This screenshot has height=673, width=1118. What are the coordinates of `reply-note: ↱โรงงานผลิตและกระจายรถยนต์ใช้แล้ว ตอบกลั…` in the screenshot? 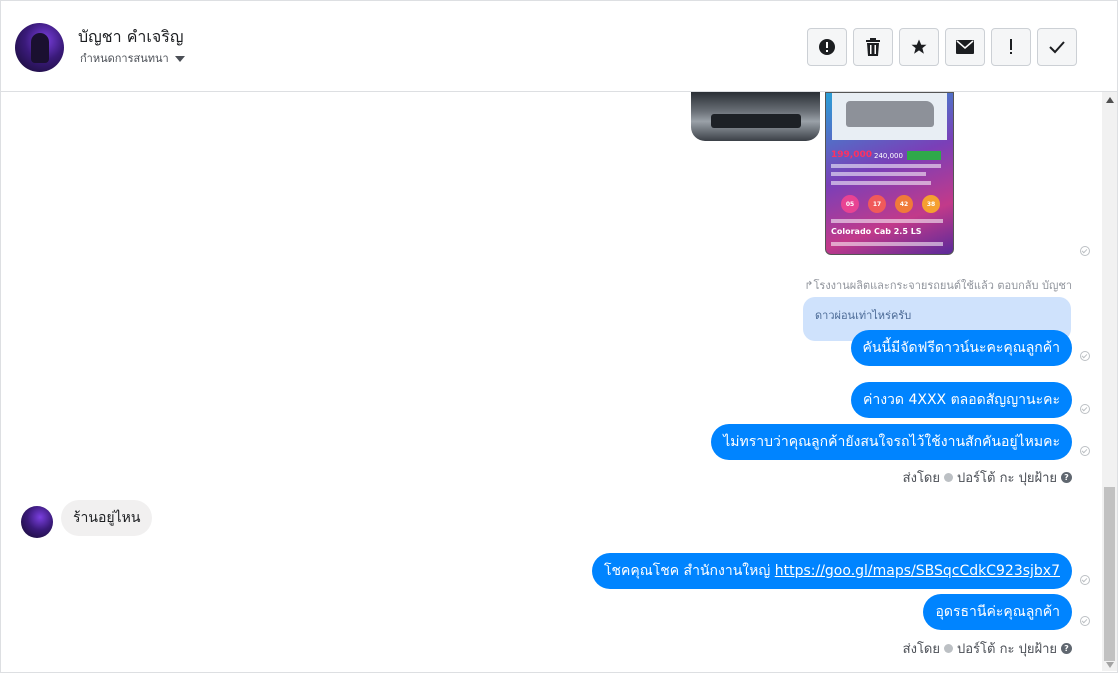 It's located at (938, 285).